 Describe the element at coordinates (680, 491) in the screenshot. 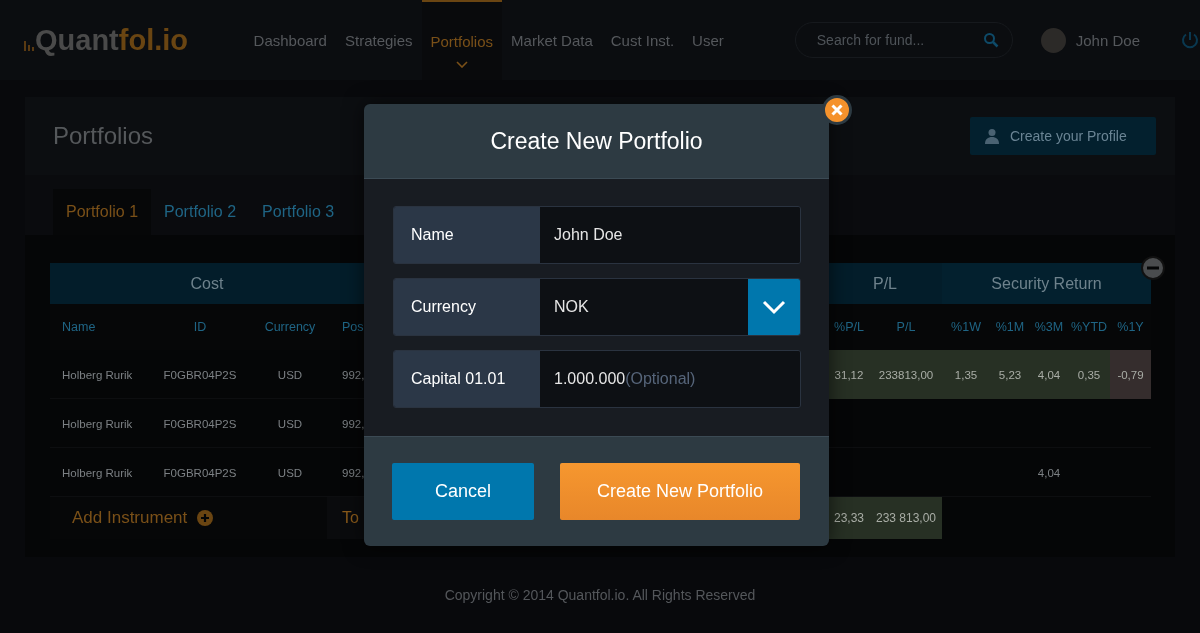

I see `create-button: Create New Portfolio` at that location.